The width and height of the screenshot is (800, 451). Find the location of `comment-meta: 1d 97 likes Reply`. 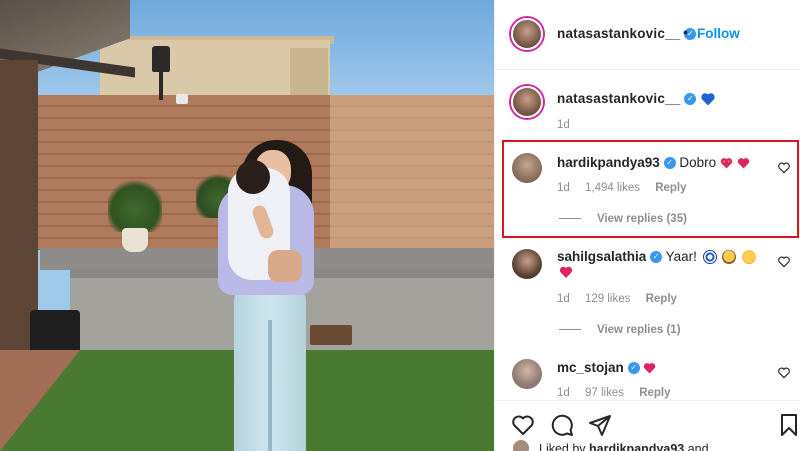

comment-meta: 1d 97 likes Reply is located at coordinates (620, 393).